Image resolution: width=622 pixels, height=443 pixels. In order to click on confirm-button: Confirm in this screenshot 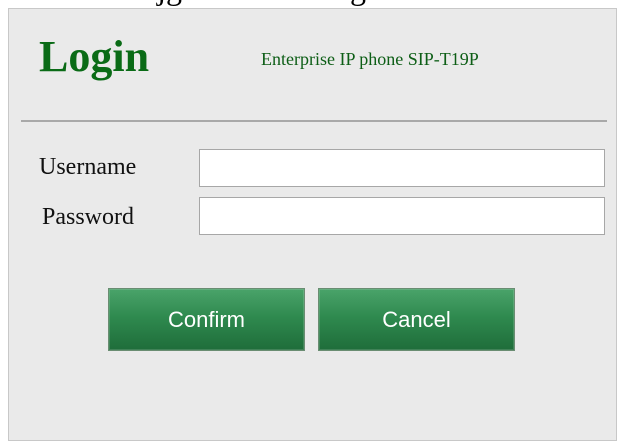, I will do `click(206, 319)`.